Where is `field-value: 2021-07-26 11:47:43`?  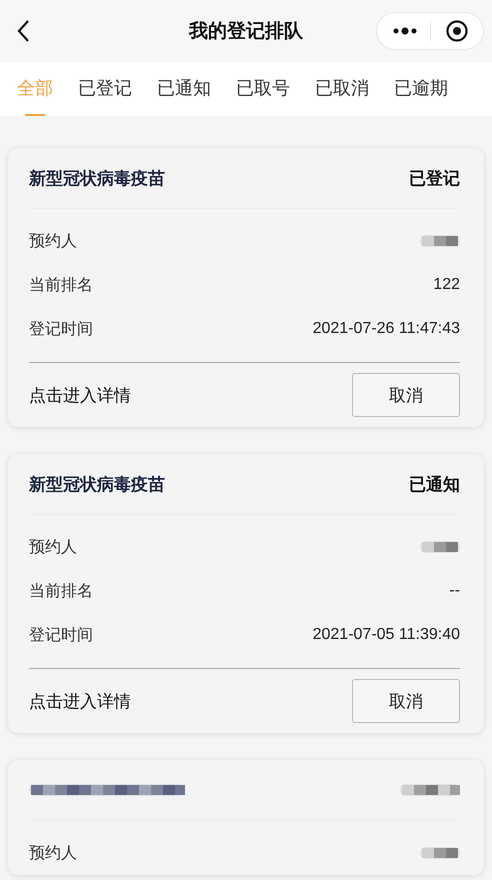 field-value: 2021-07-26 11:47:43 is located at coordinates (386, 329).